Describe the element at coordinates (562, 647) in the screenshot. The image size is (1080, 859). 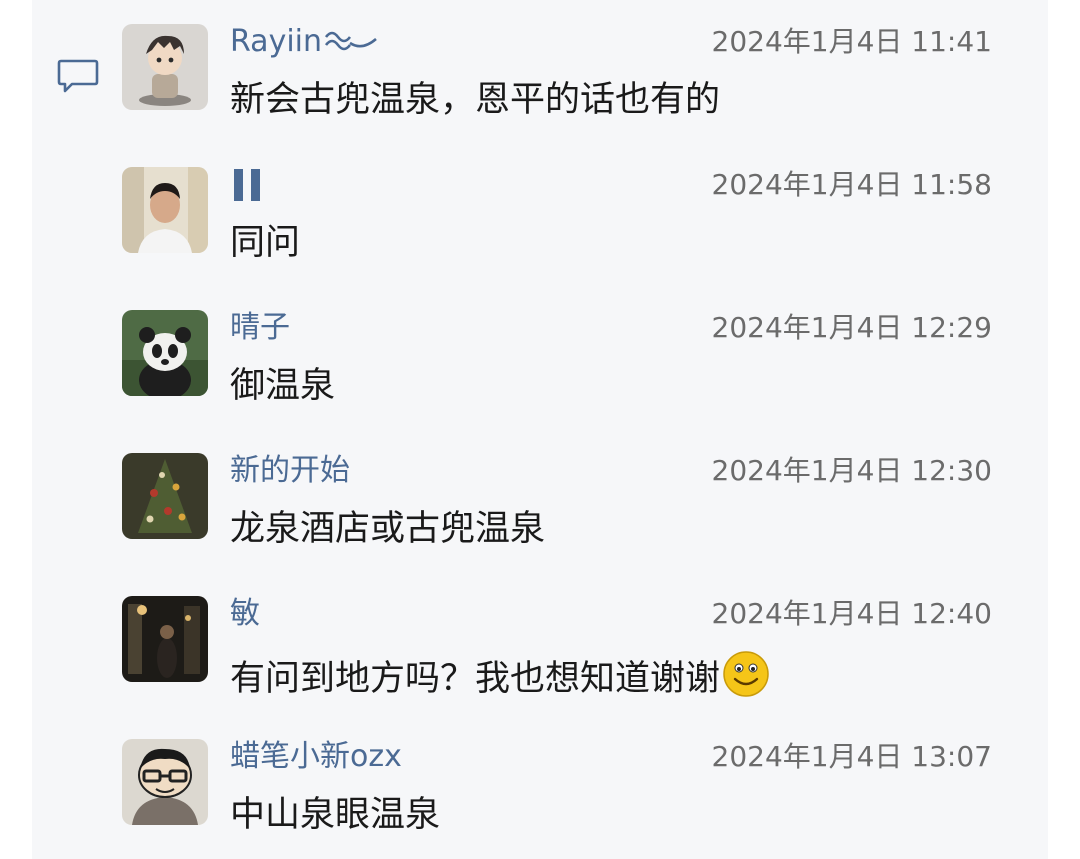
I see `comment-item: 敏 2024年1月4日 12:40 有问到地方吗？我也想知道谢谢` at that location.